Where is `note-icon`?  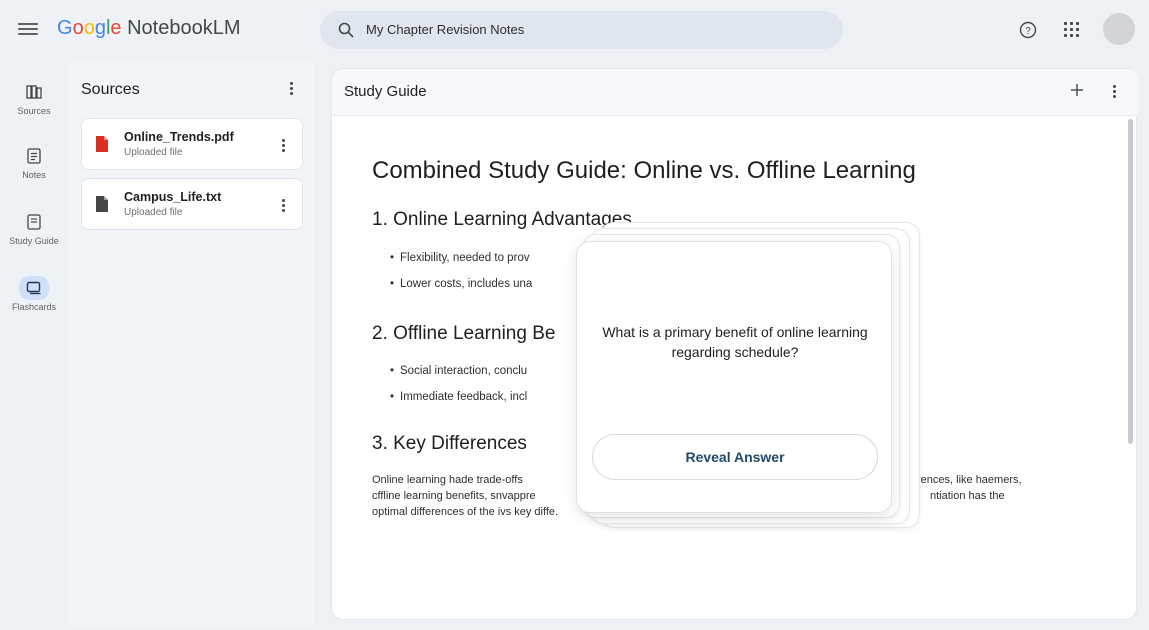 note-icon is located at coordinates (34, 156).